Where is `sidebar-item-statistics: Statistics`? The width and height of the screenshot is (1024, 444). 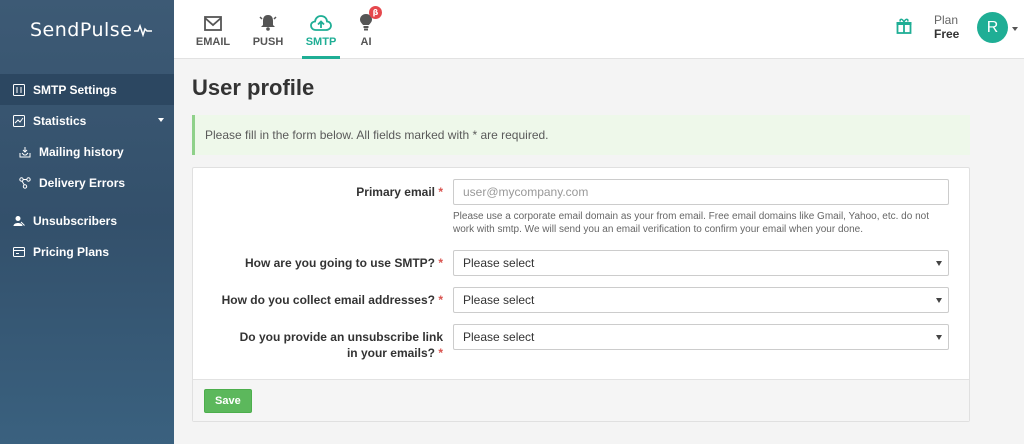
sidebar-item-statistics: Statistics is located at coordinates (87, 120).